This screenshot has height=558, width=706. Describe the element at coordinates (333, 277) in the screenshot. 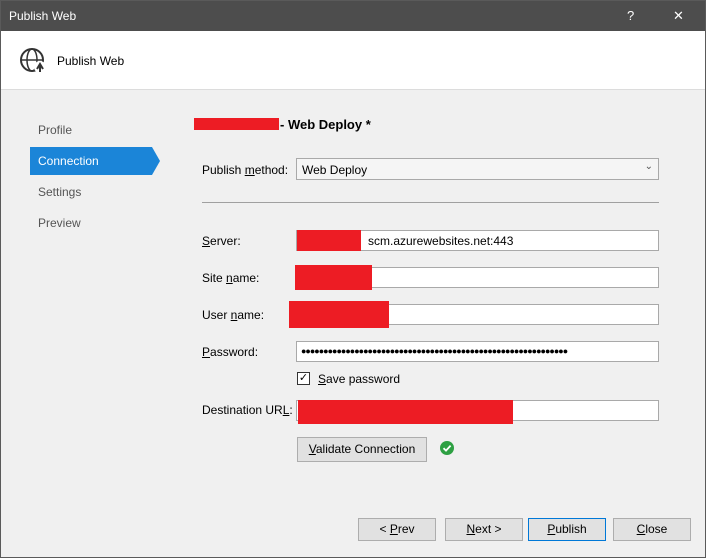

I see `redacted-site-name` at that location.